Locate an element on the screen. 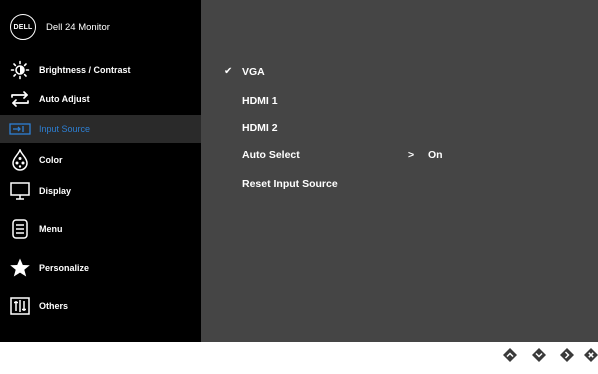  option-hdmi-1: HDMI 1 is located at coordinates (399, 103).